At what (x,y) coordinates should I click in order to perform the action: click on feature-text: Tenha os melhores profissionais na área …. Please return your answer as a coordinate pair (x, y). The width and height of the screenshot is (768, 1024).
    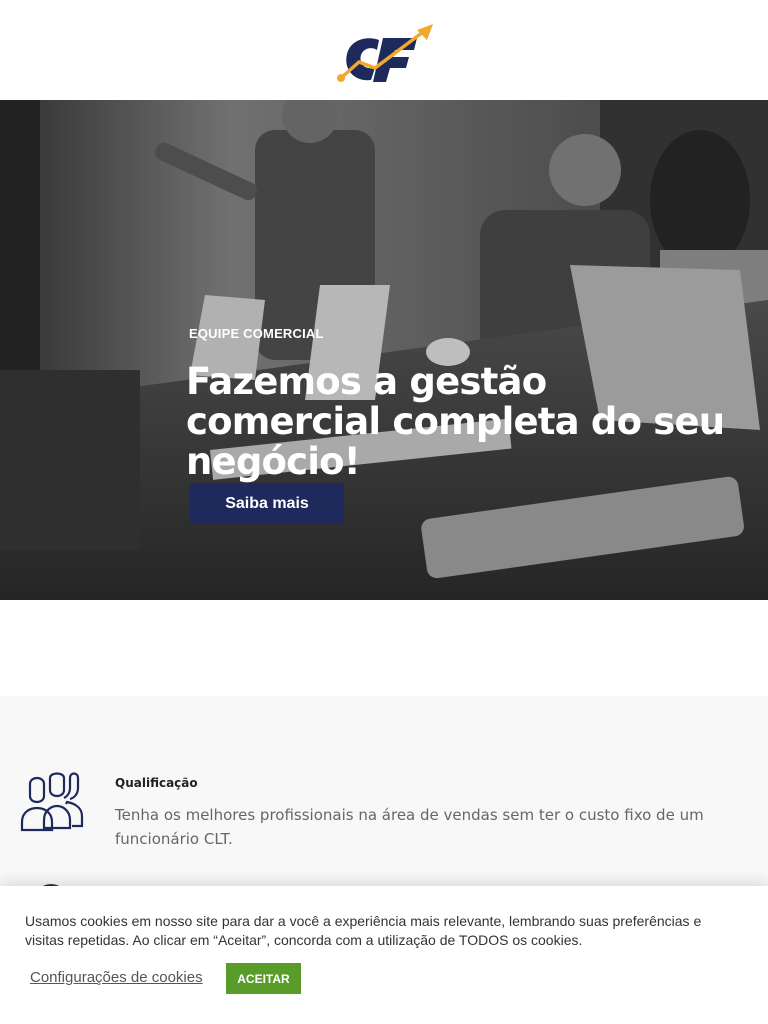
    Looking at the image, I should click on (409, 827).